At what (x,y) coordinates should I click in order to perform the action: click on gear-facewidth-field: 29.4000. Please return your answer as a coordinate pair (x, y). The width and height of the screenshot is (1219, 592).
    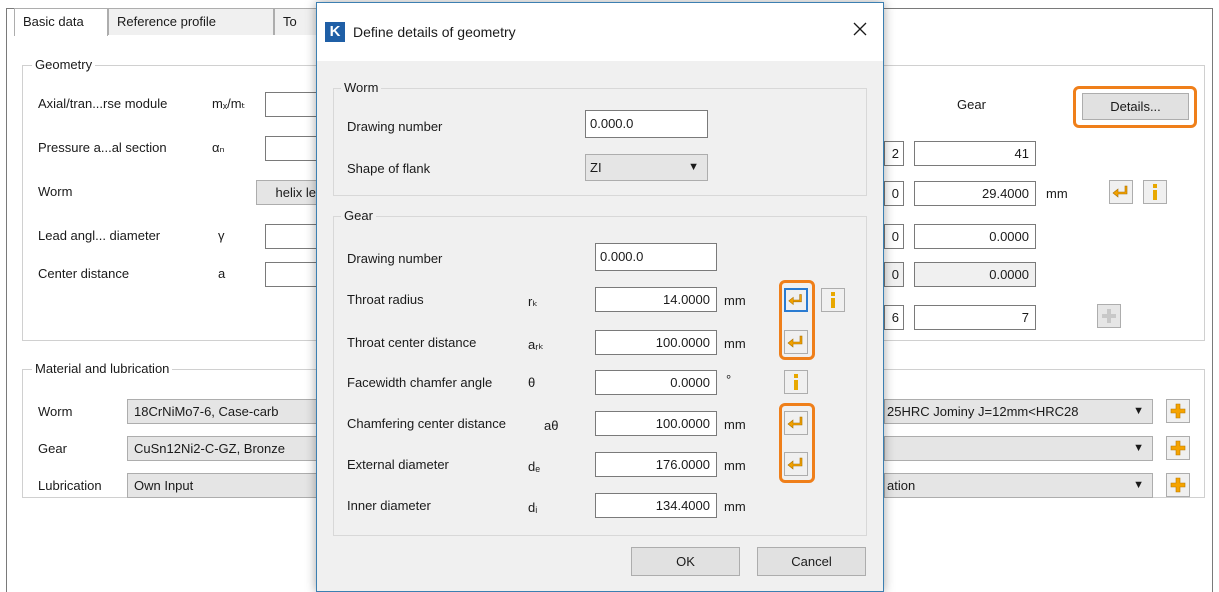
    Looking at the image, I should click on (975, 193).